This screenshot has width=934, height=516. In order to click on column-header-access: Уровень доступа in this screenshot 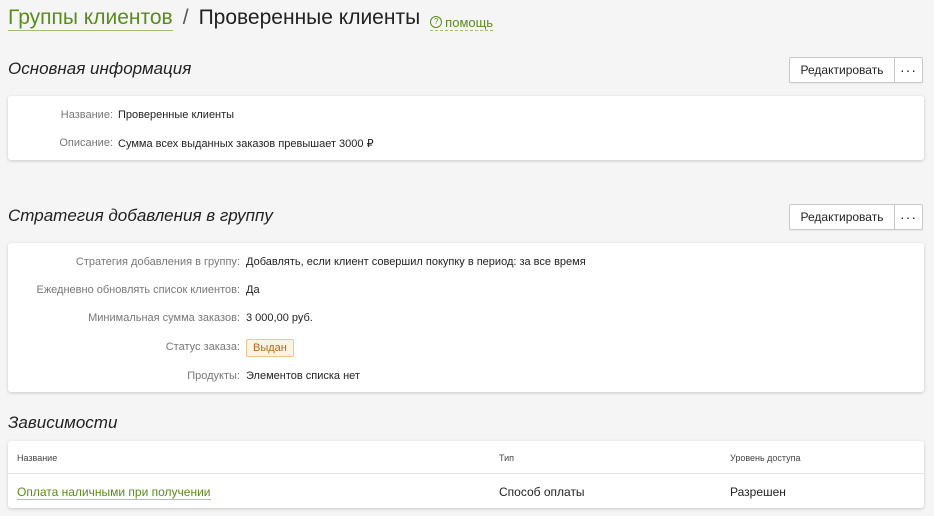, I will do `click(765, 458)`.